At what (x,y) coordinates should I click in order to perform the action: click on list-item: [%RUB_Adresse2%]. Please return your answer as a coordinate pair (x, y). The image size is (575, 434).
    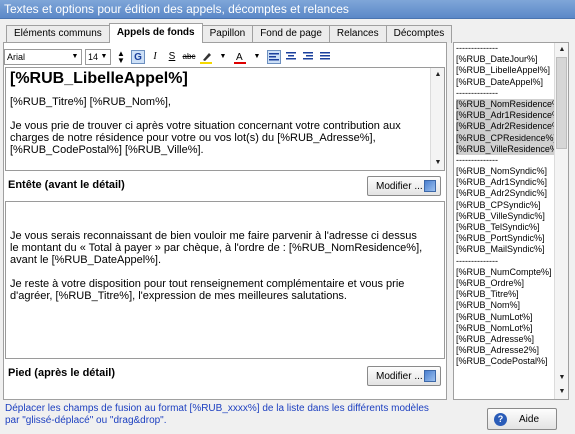
    Looking at the image, I should click on (505, 350).